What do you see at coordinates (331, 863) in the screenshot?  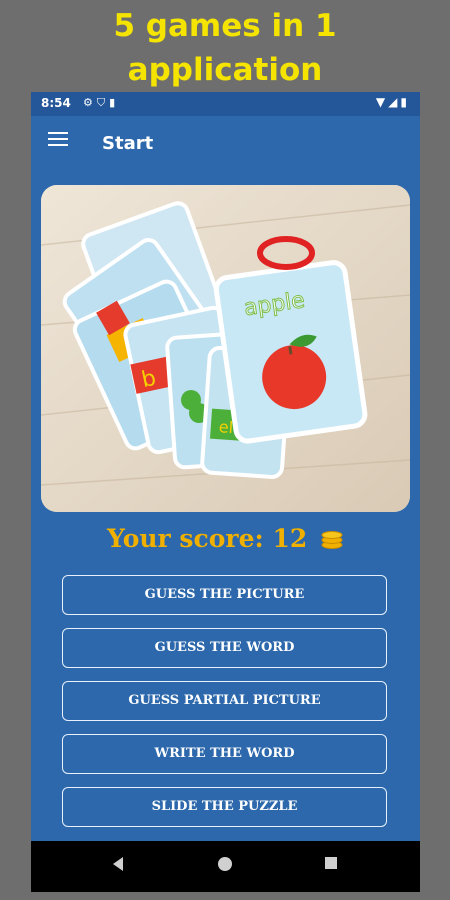 I see `recents-icon` at bounding box center [331, 863].